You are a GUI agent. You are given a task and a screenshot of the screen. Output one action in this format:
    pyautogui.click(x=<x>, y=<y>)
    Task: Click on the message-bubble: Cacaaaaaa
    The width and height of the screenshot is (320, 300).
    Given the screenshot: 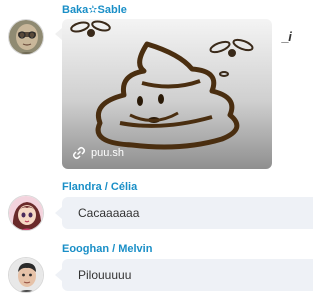 What is the action you would take?
    pyautogui.click(x=184, y=213)
    